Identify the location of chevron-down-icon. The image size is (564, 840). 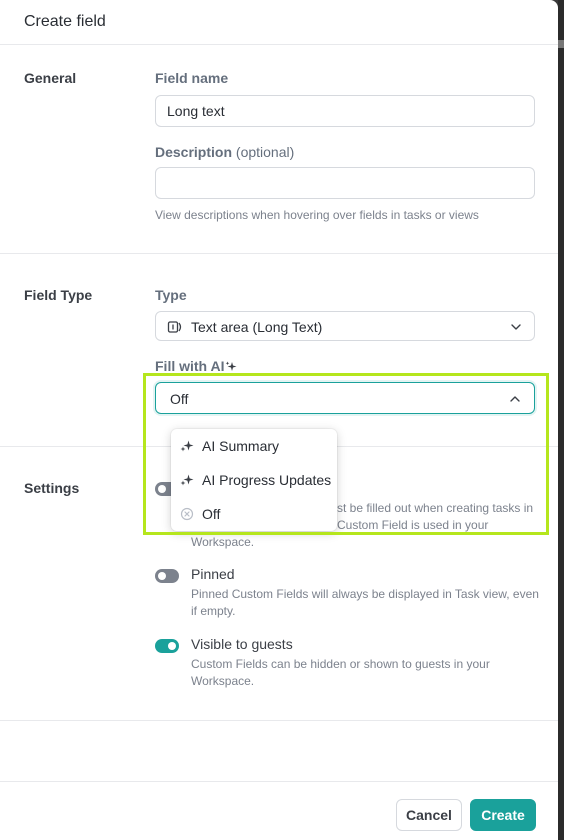
(516, 327).